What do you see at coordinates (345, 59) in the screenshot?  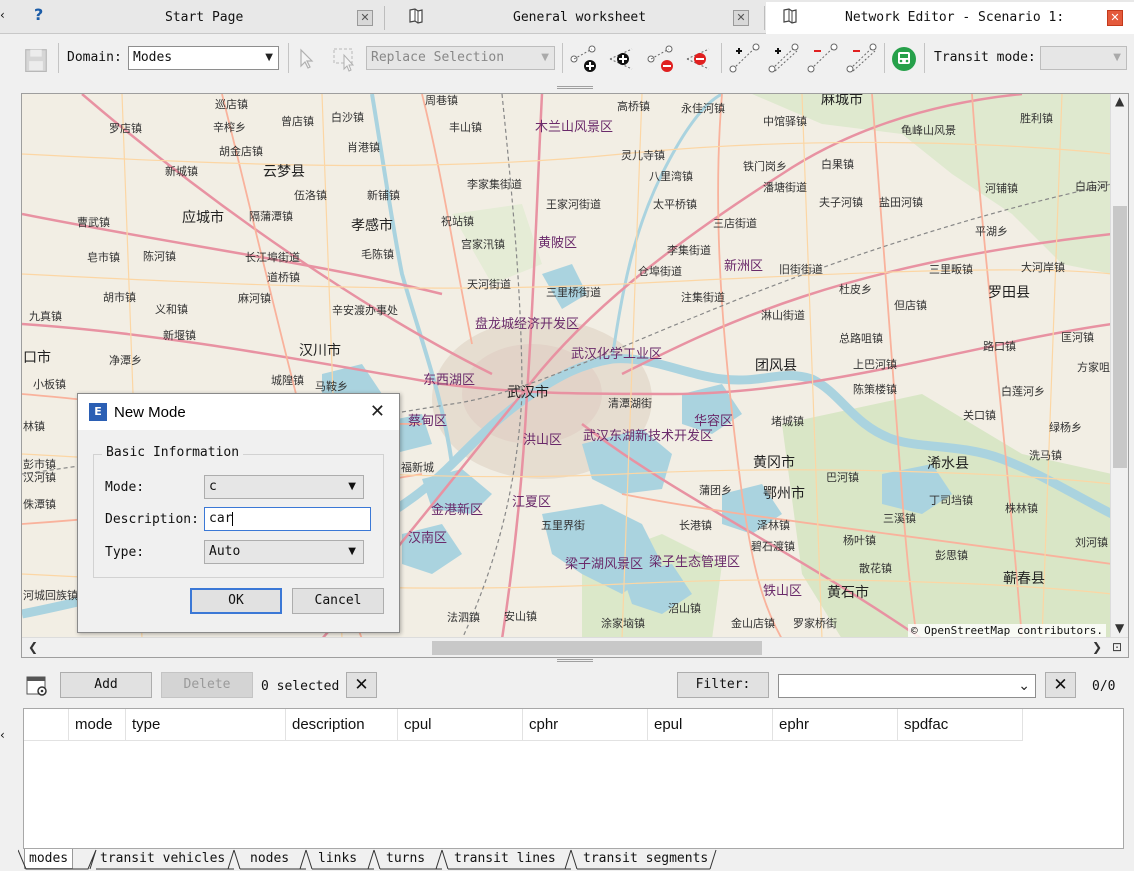 I see `lasso-select-icon` at bounding box center [345, 59].